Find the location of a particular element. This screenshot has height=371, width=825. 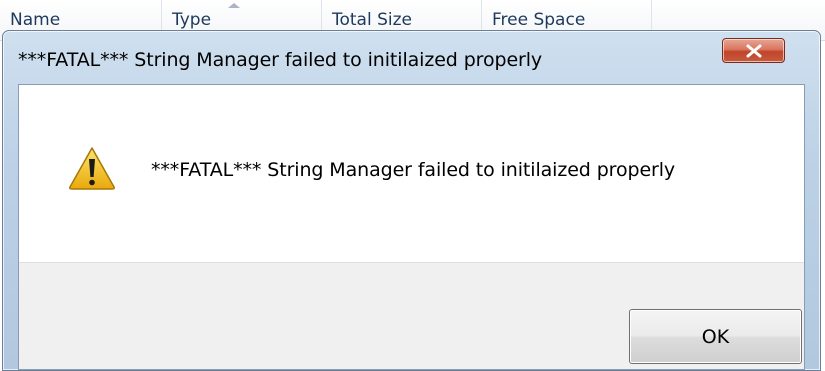

close-button is located at coordinates (753, 50).